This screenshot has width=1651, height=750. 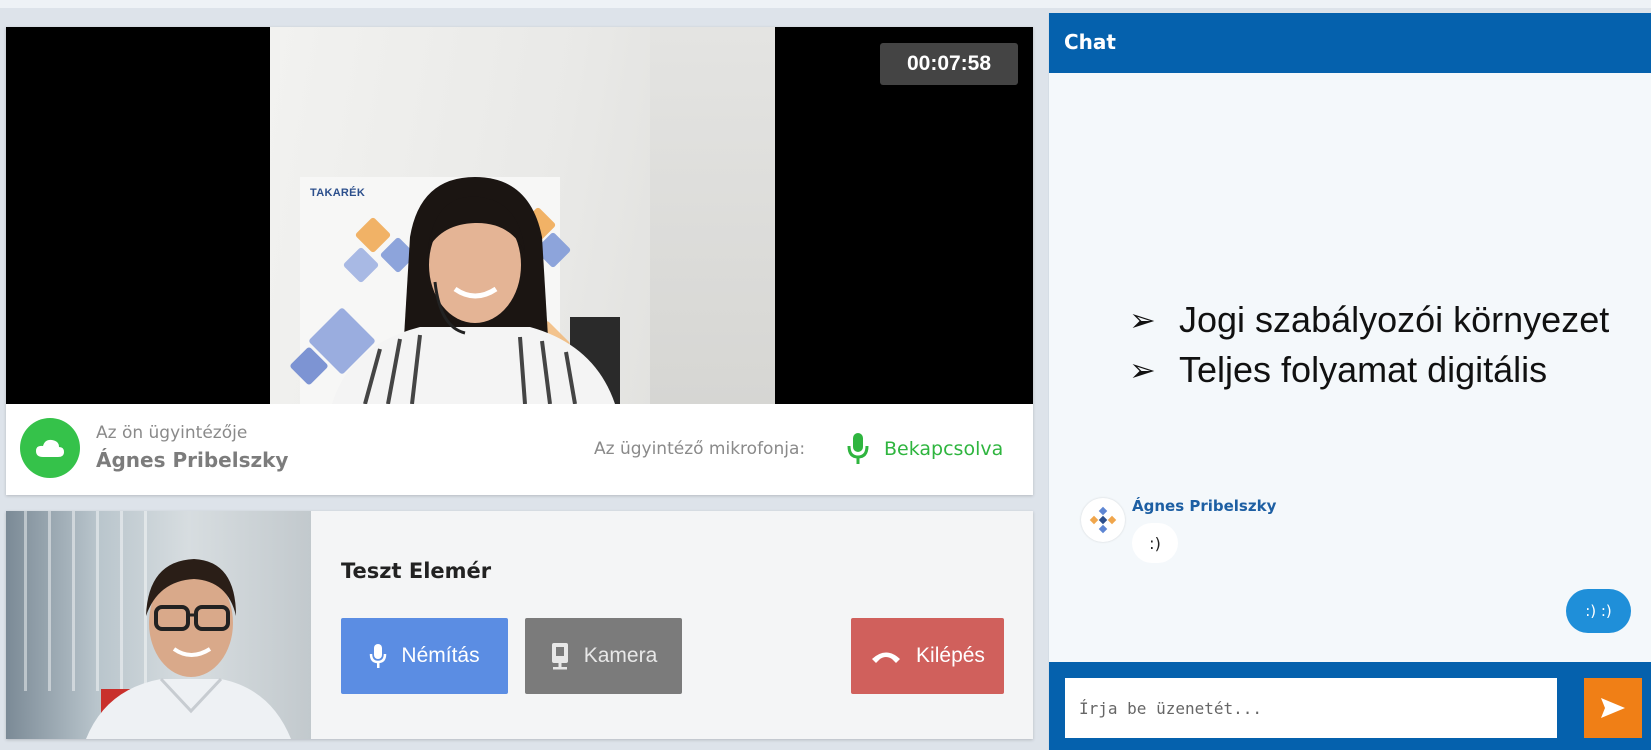 I want to click on chat-composer, so click(x=1350, y=706).